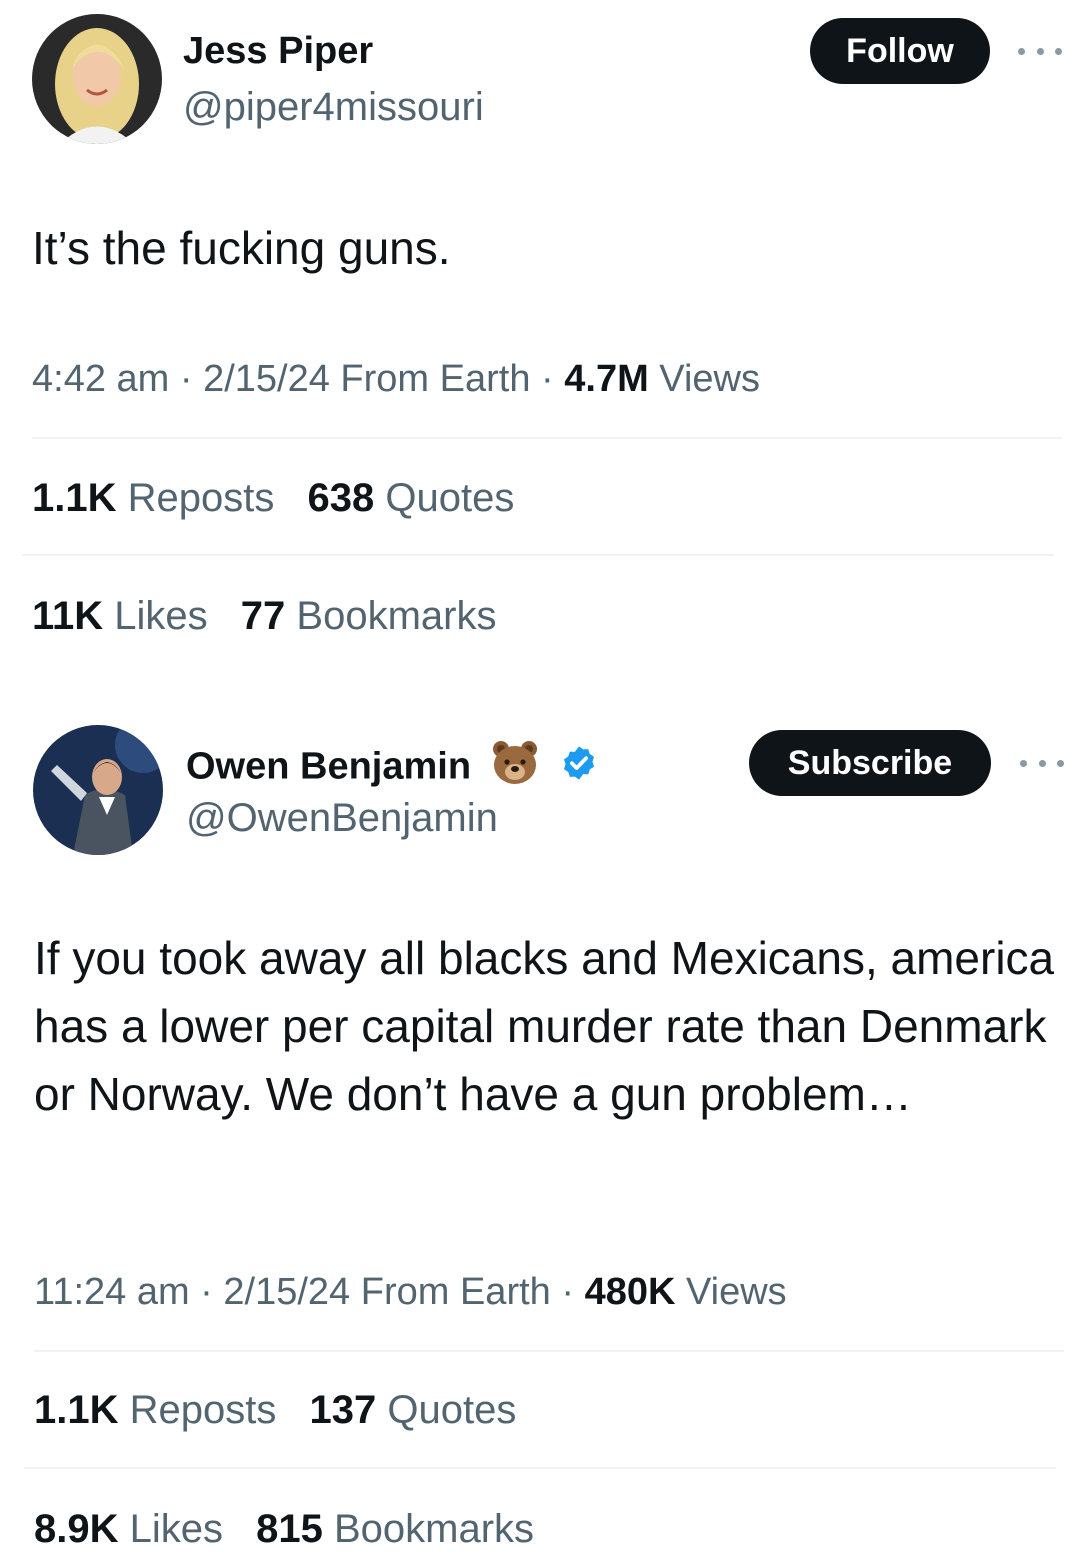 This screenshot has width=1088, height=1558. What do you see at coordinates (343, 1410) in the screenshot?
I see `quotes-count: 137` at bounding box center [343, 1410].